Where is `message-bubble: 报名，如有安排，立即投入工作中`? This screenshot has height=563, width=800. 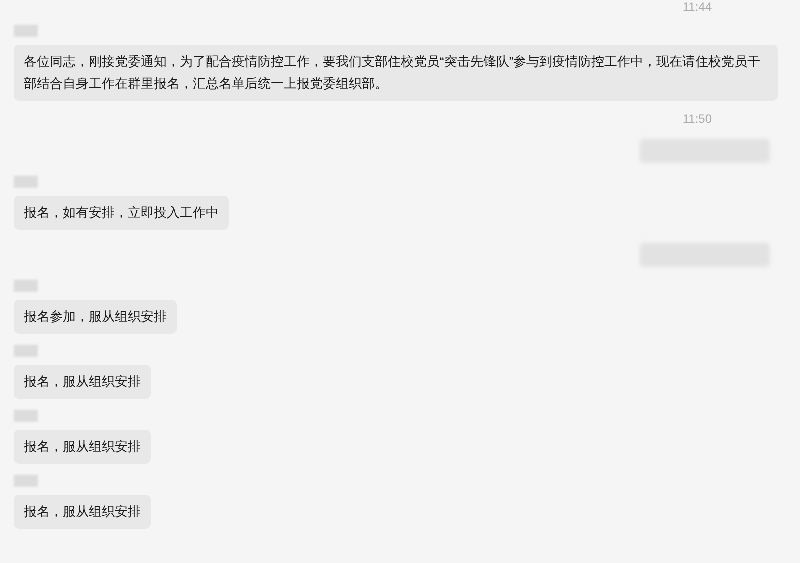 message-bubble: 报名，如有安排，立即投入工作中 is located at coordinates (121, 213).